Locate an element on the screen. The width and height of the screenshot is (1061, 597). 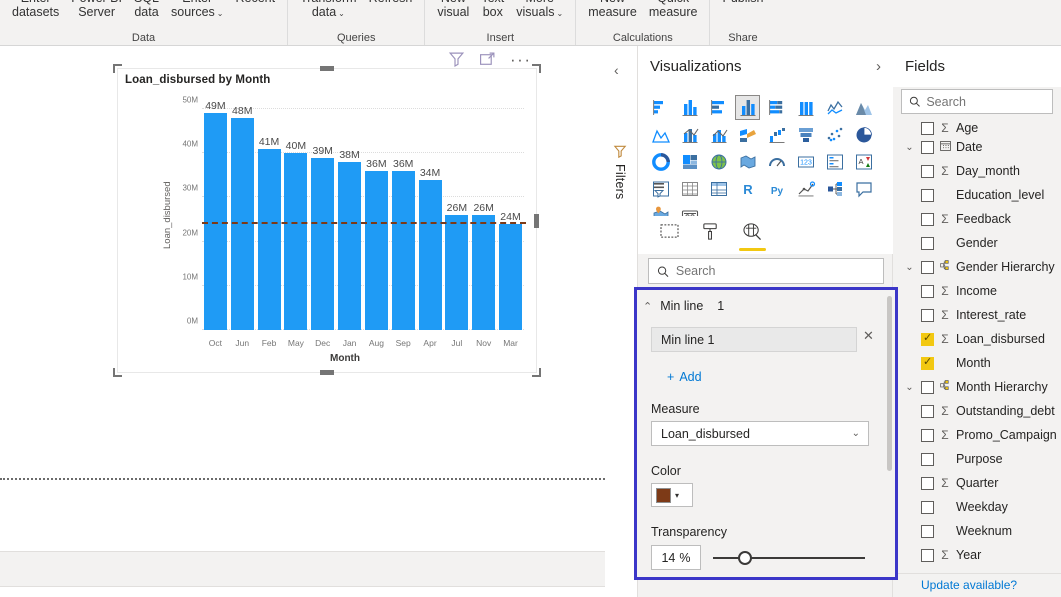
bar-column: 49M is located at coordinates (215, 215).